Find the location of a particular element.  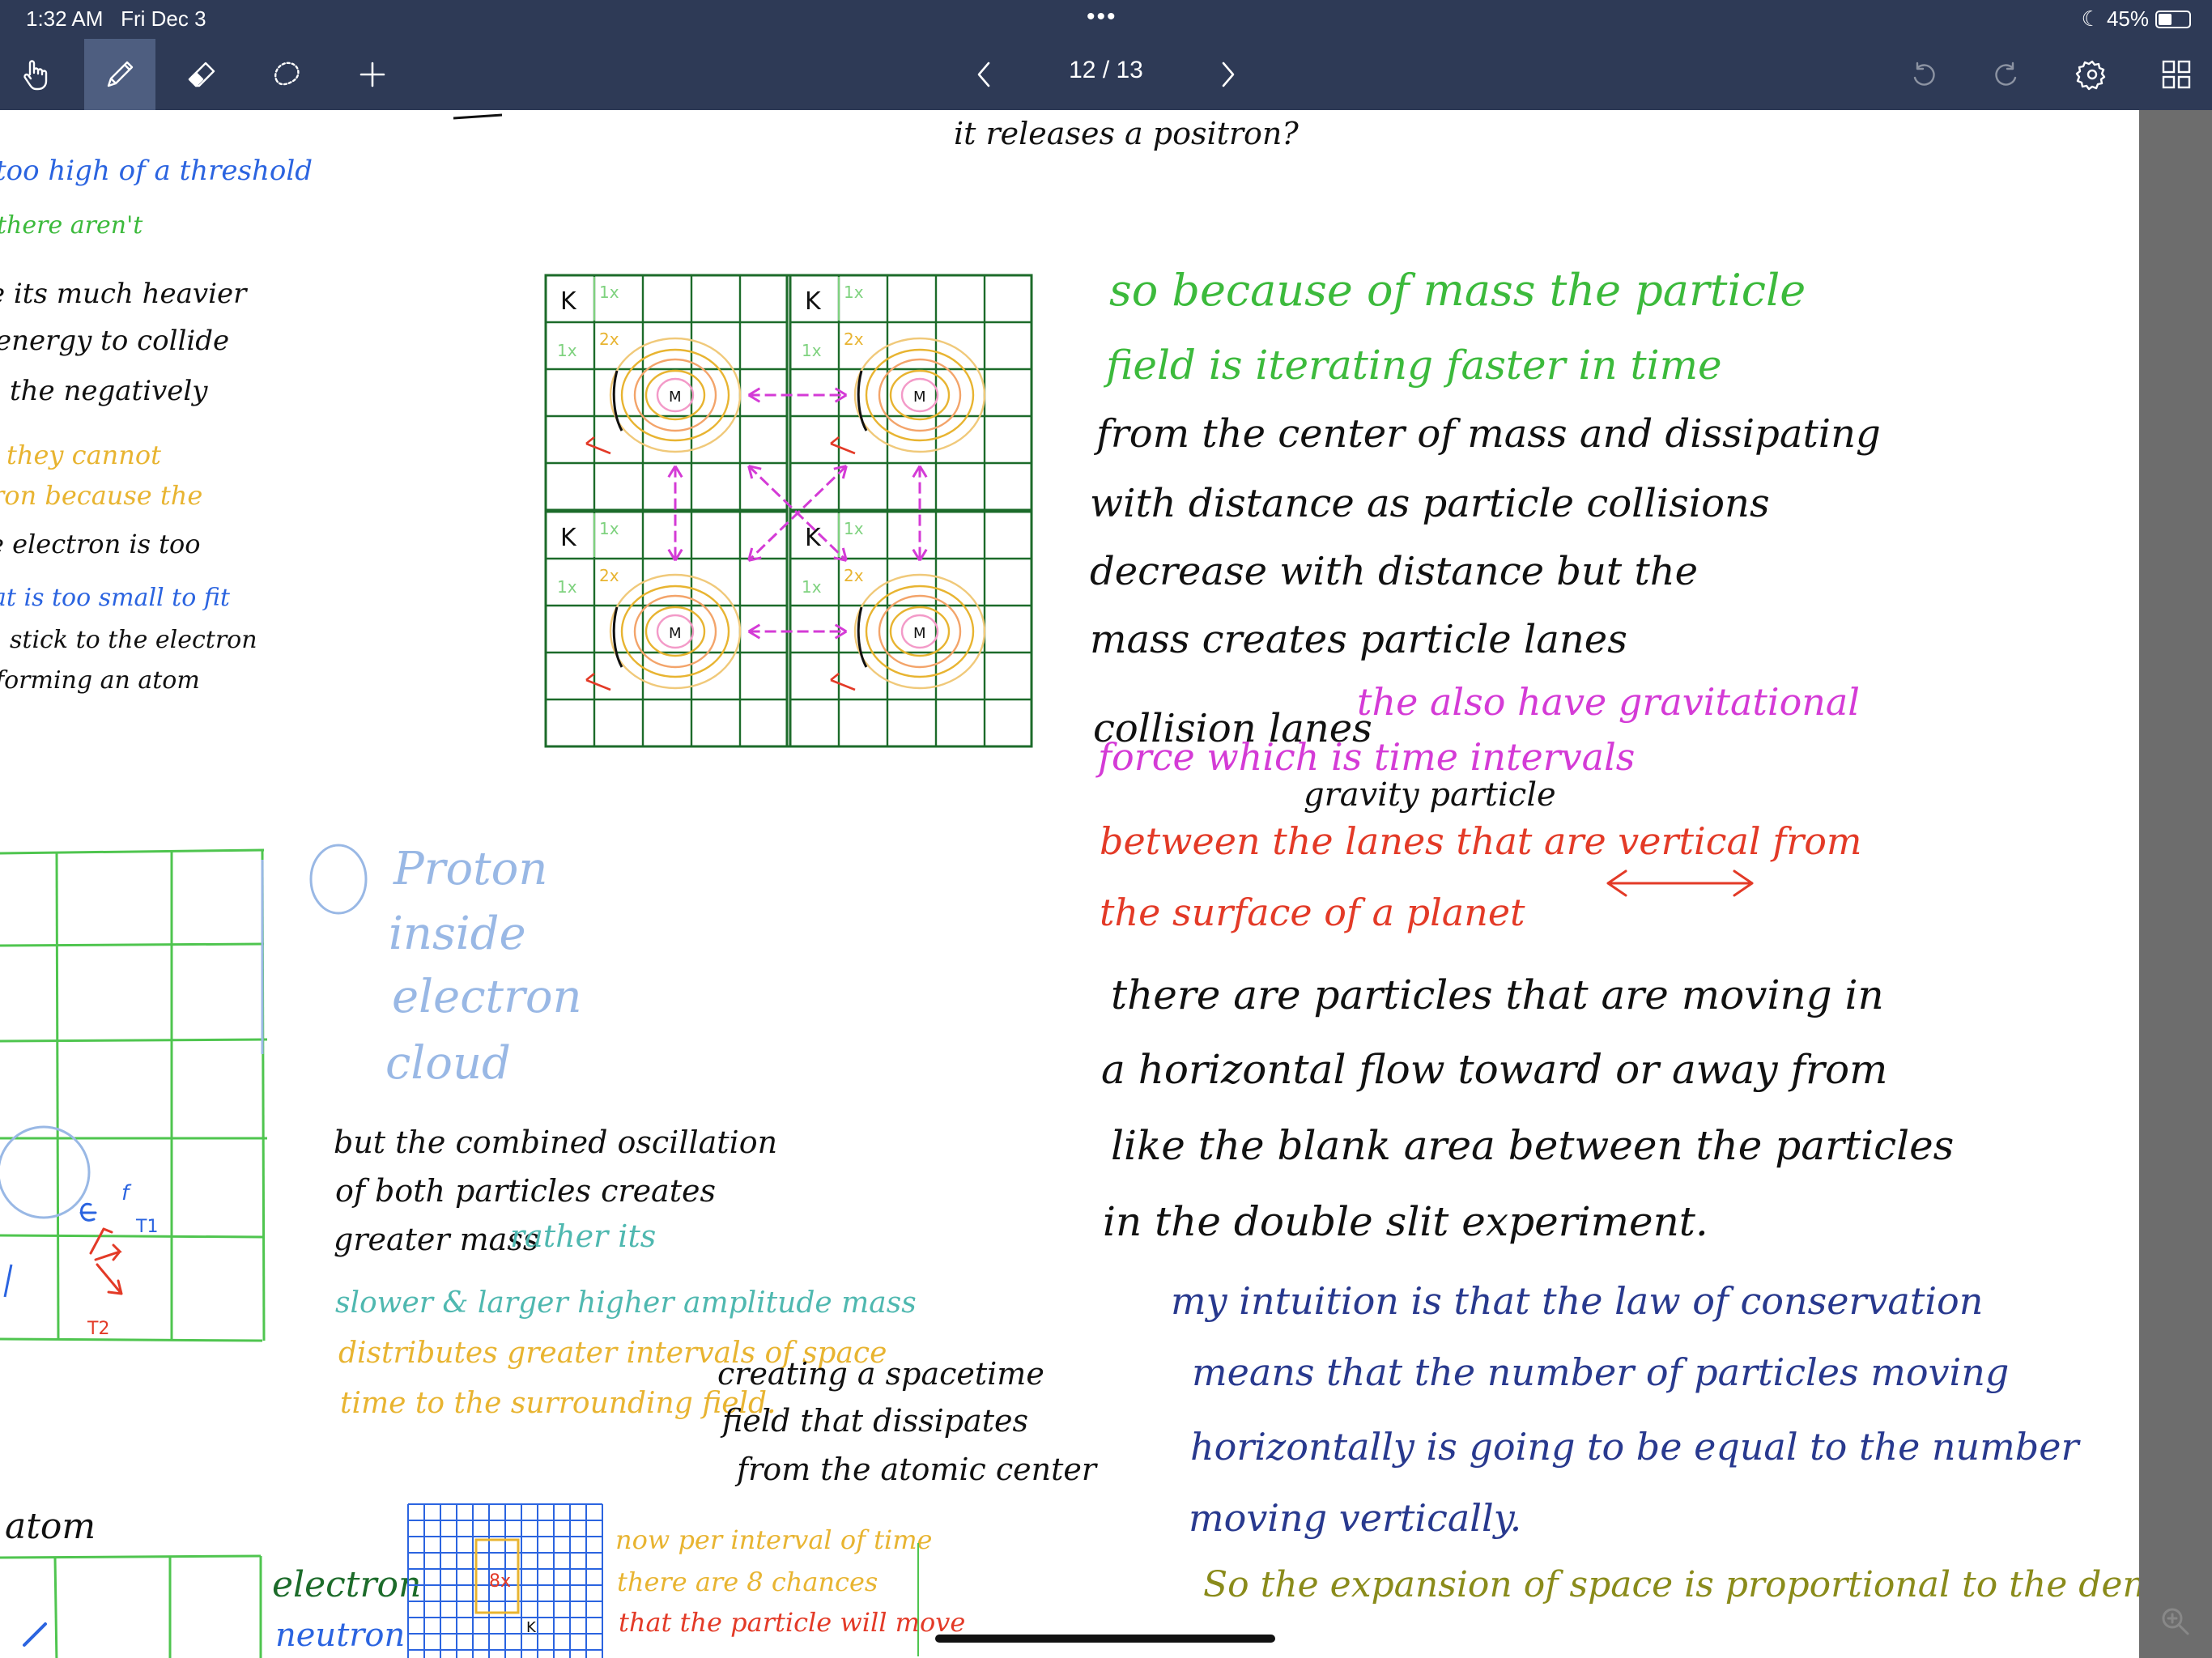

gravity-particle-label: gravity particle is located at coordinates (1430, 795).